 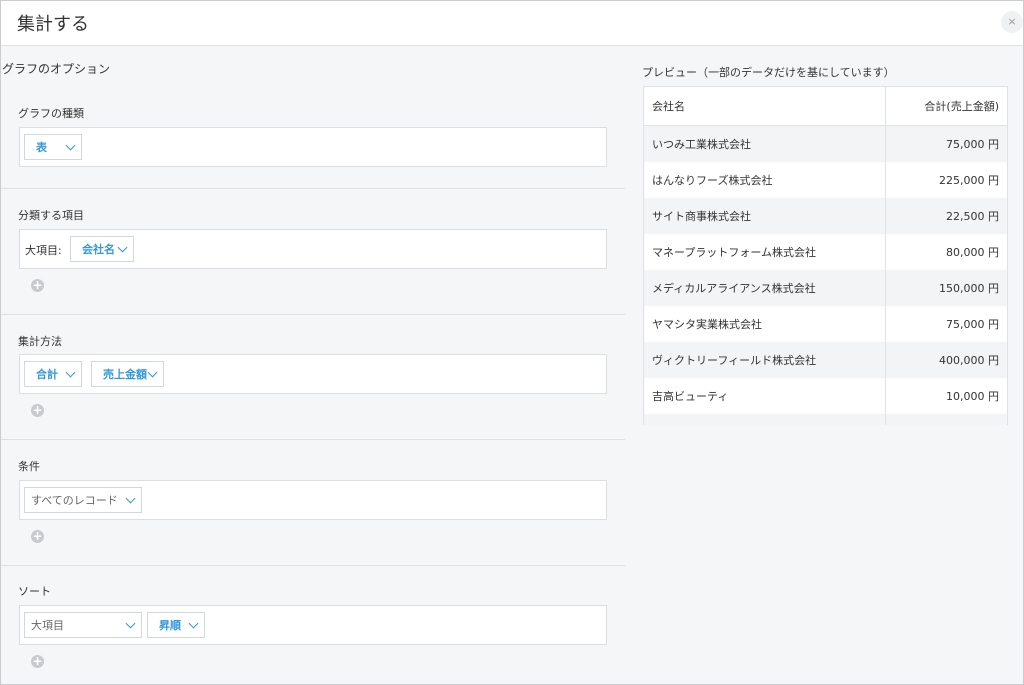 I want to click on amount-cell: 400,000 円, so click(x=945, y=360).